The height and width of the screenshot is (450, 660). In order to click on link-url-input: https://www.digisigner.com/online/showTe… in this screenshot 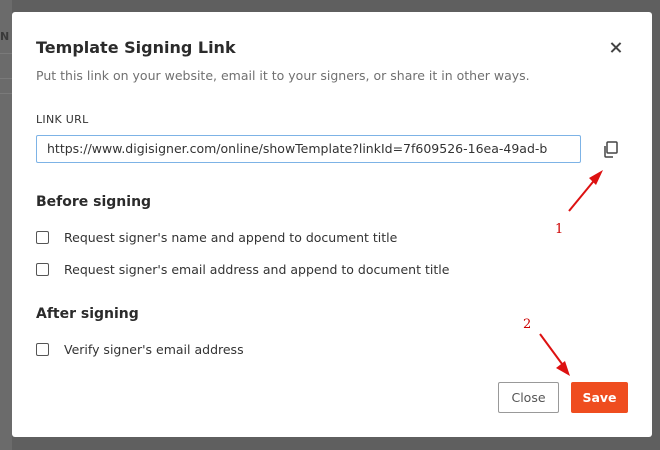, I will do `click(308, 149)`.